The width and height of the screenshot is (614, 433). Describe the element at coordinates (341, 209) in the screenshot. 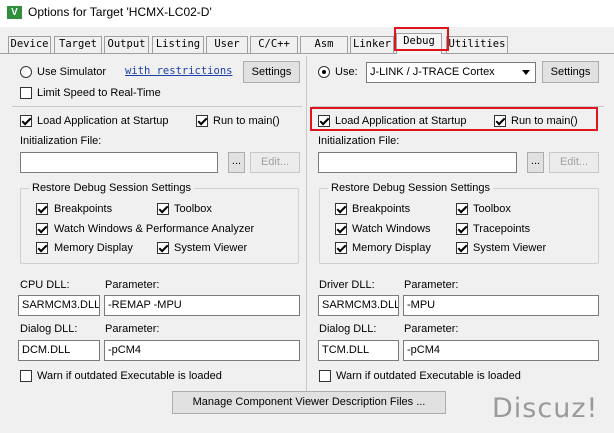

I see `right-breakpoints-checkbox` at that location.